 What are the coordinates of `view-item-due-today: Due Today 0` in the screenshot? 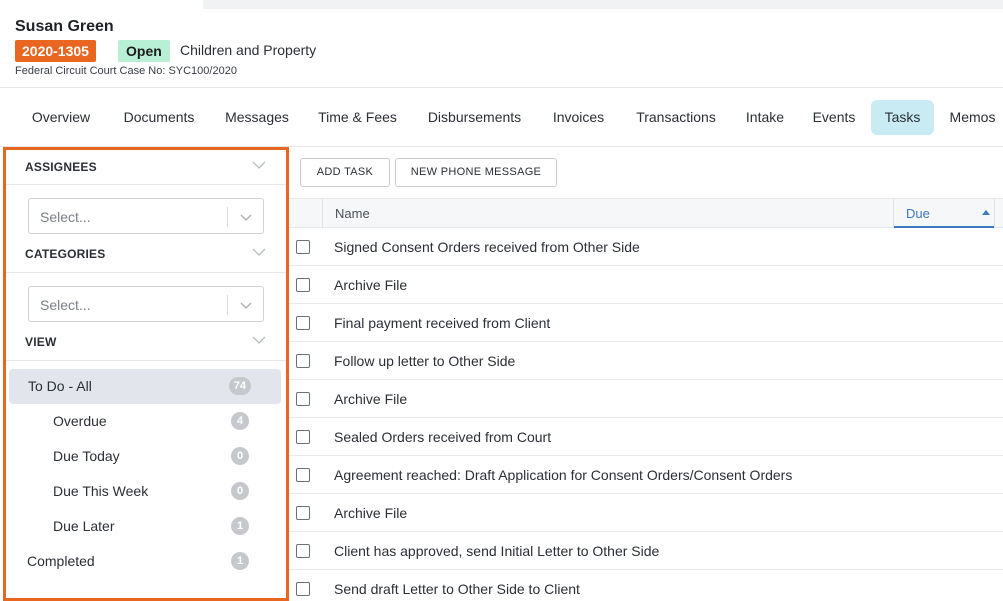 It's located at (146, 456).